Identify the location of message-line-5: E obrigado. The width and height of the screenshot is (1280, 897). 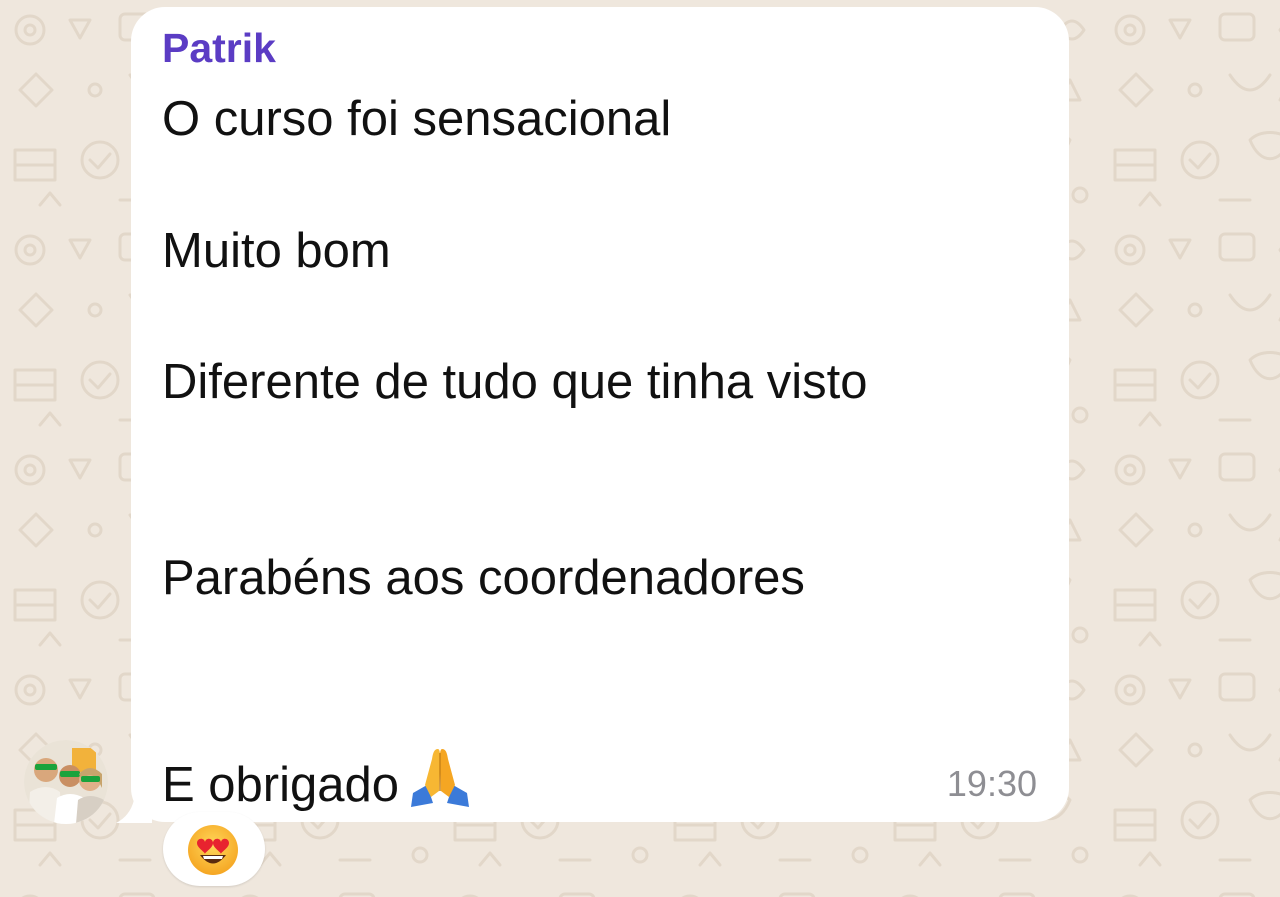
(281, 785).